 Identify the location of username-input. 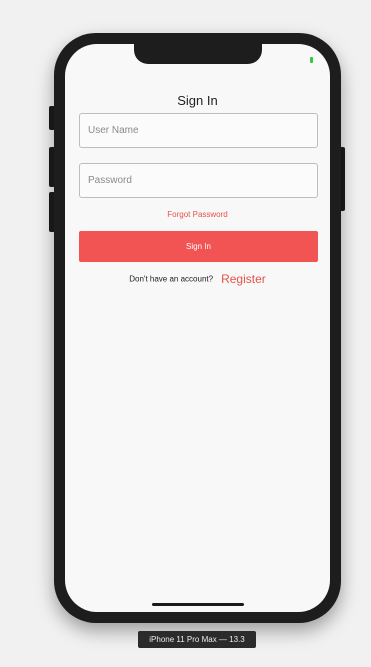
(198, 130).